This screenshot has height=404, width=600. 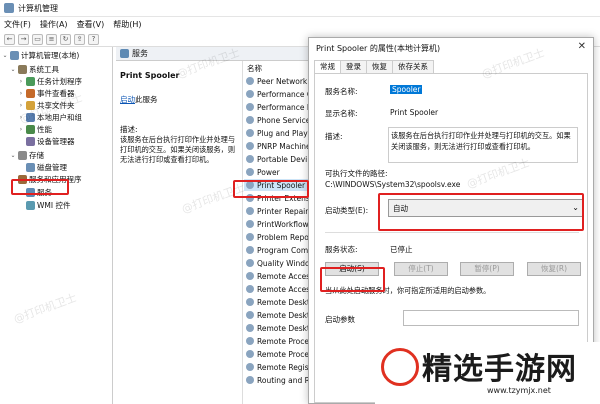 I want to click on properties-icon: ≡, so click(x=51, y=39).